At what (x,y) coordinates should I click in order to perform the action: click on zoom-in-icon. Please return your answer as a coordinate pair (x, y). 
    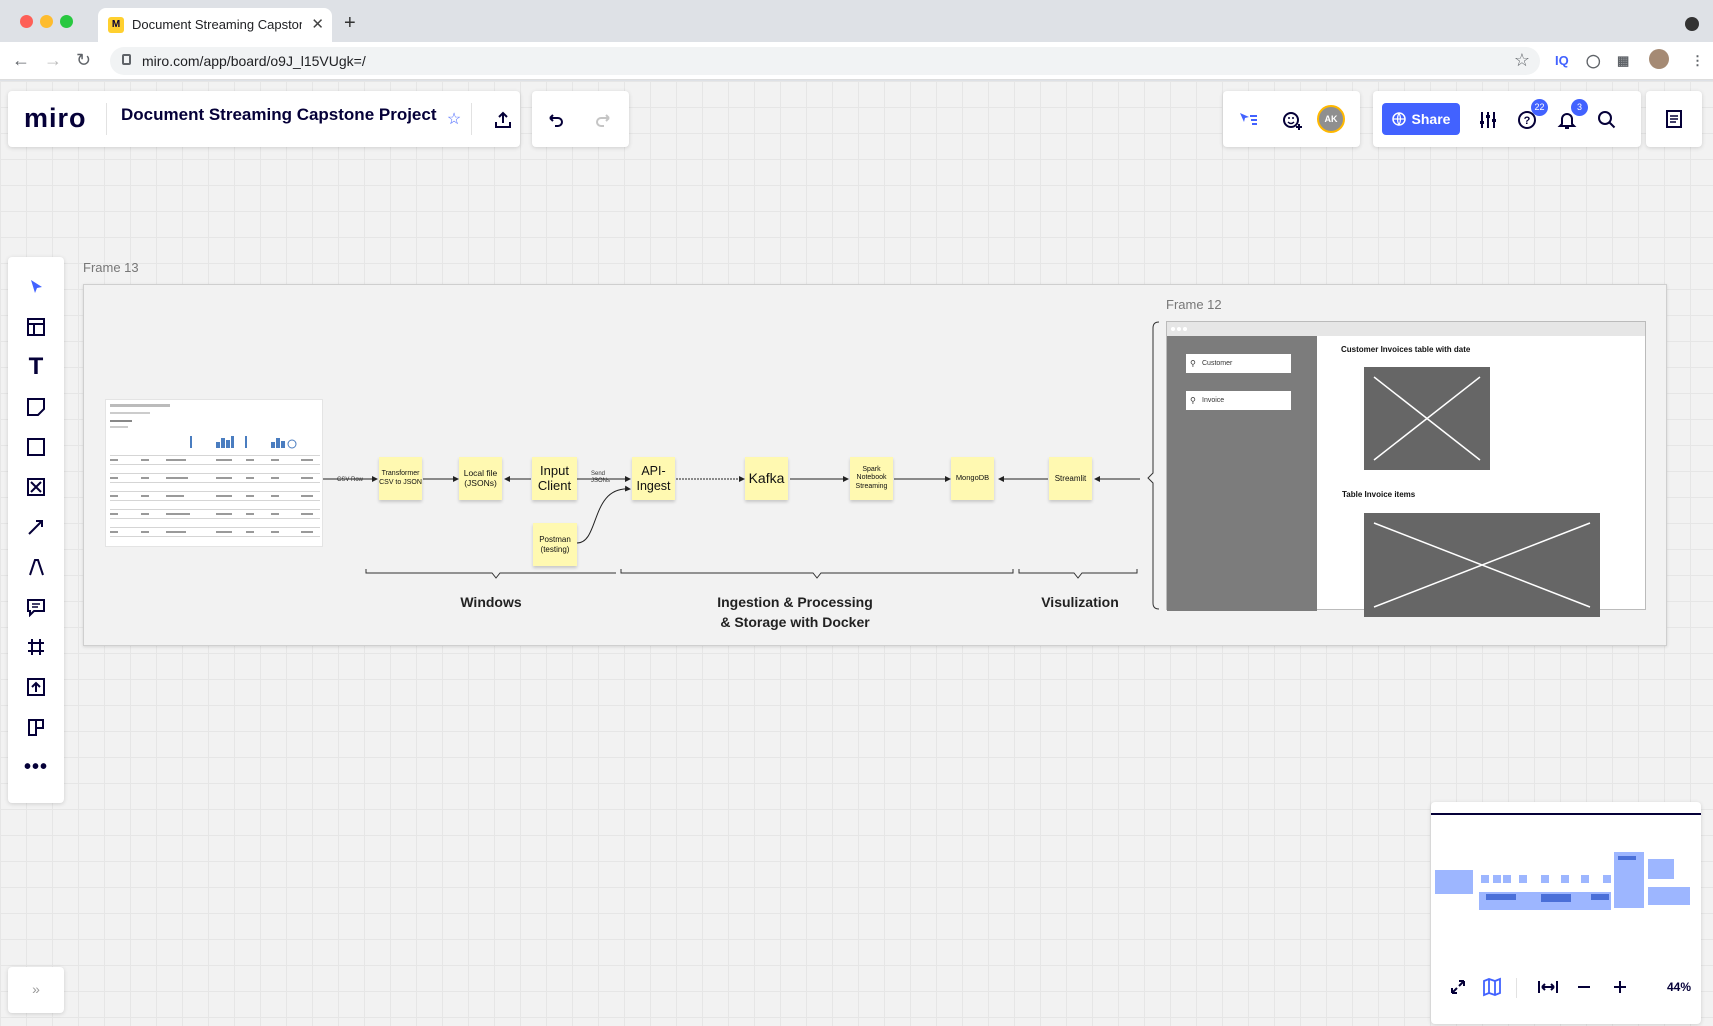
    Looking at the image, I should click on (1620, 987).